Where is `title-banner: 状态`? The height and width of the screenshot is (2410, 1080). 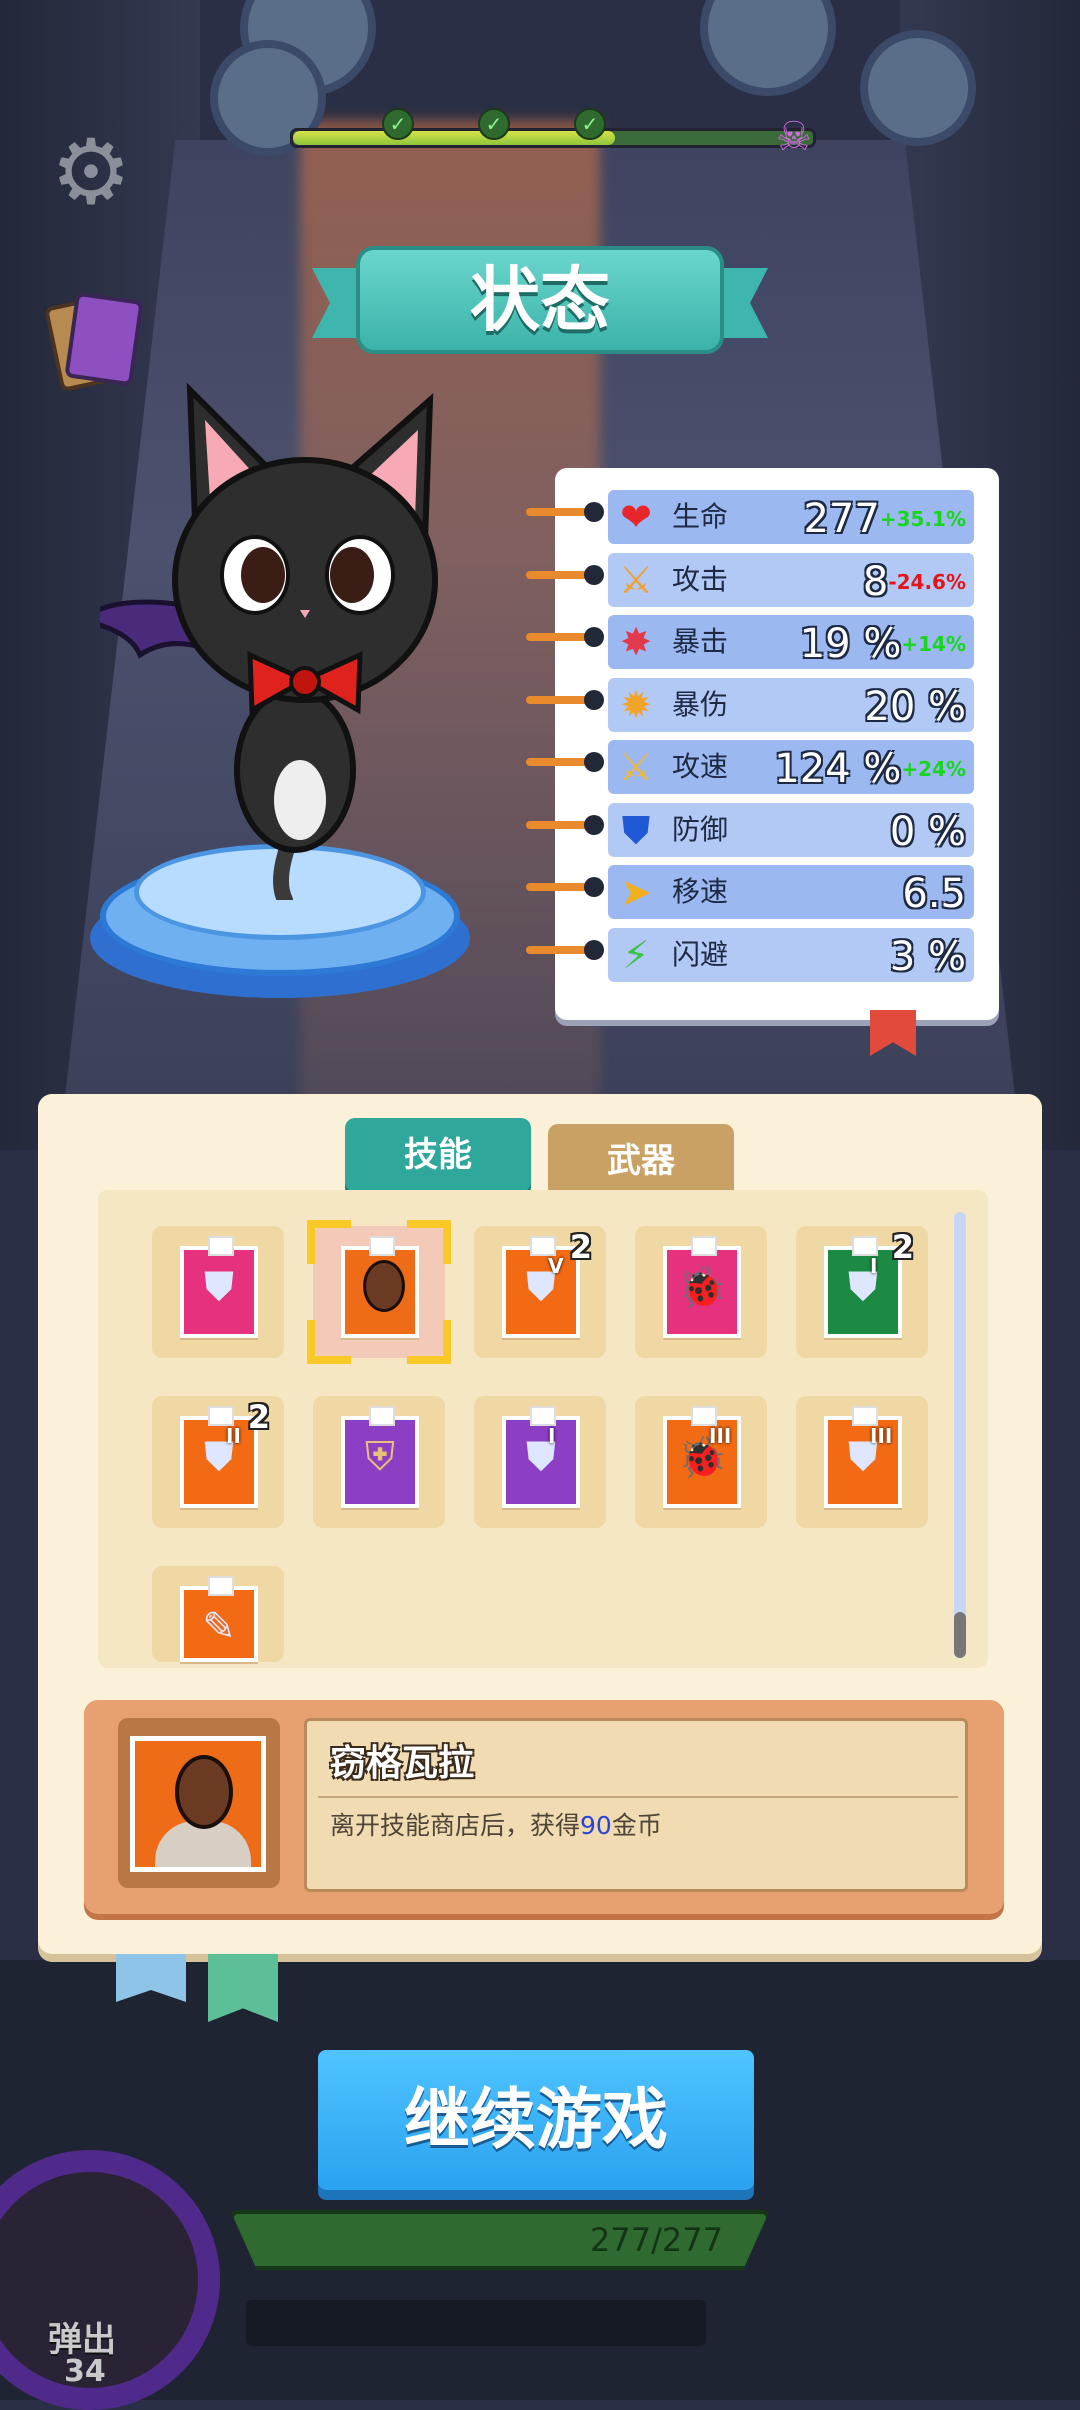
title-banner: 状态 is located at coordinates (540, 300).